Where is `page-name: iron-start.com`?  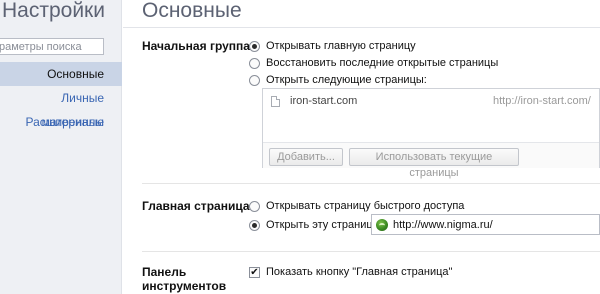
page-name: iron-start.com is located at coordinates (324, 101).